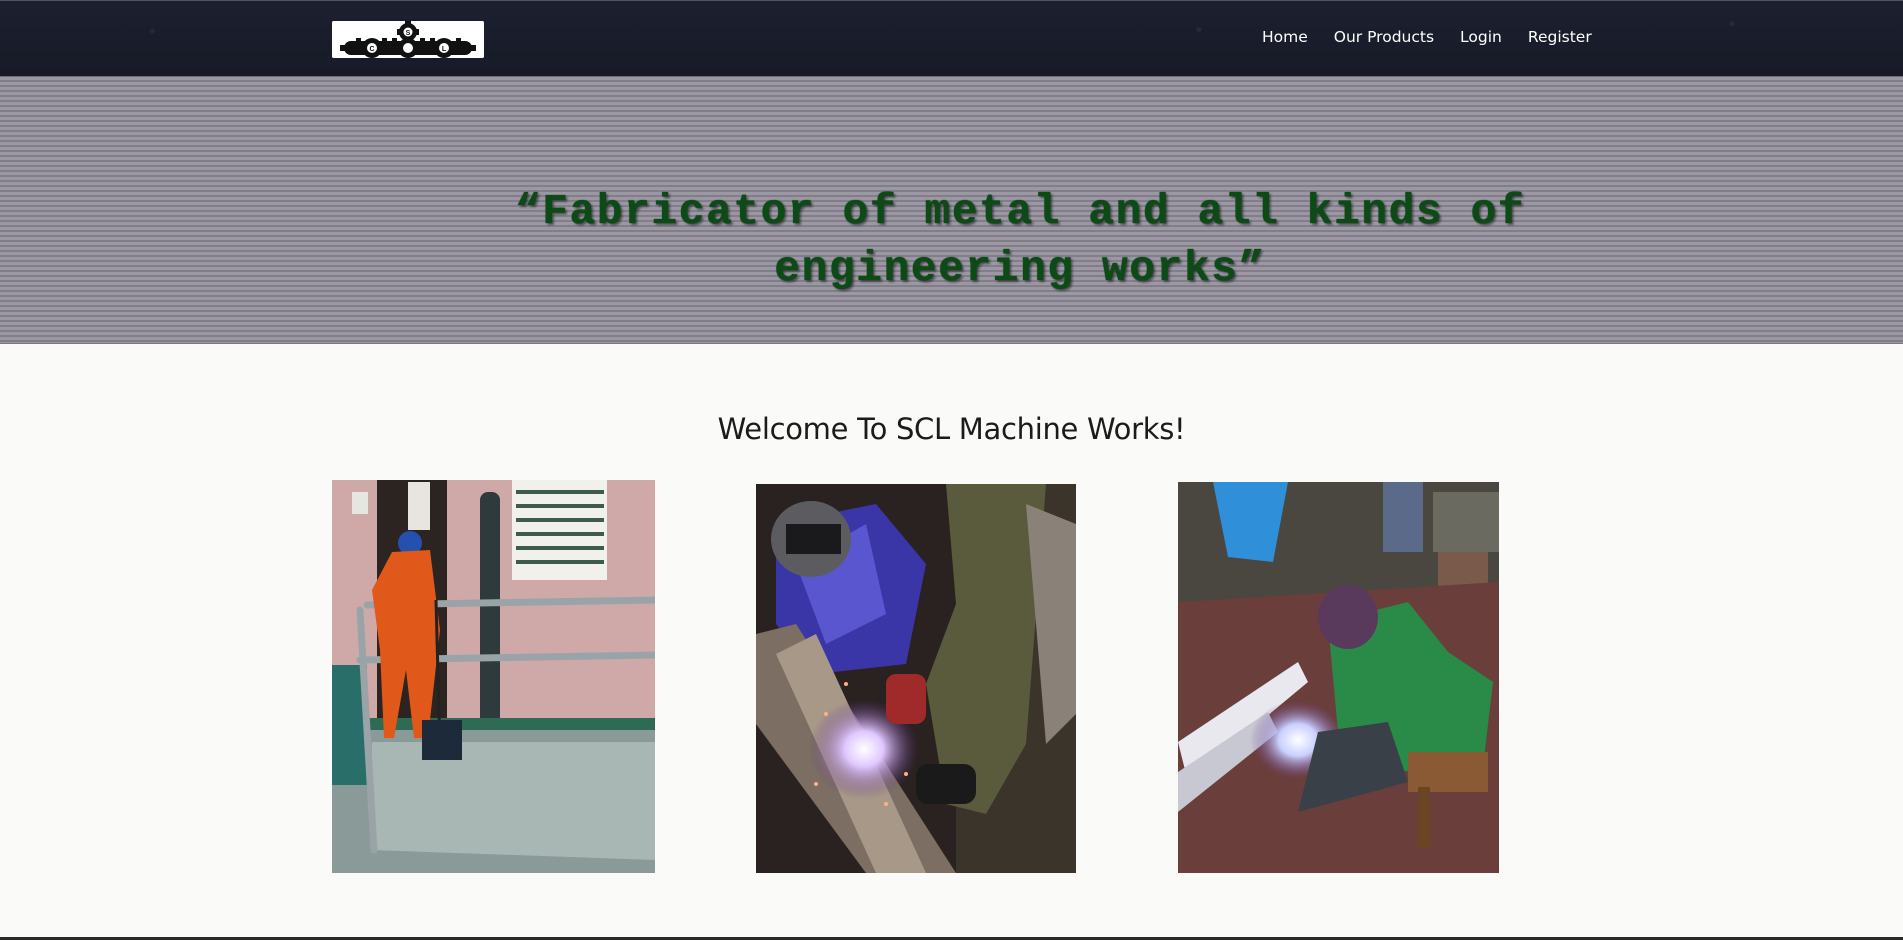  Describe the element at coordinates (951, 38) in the screenshot. I see `top-navbar: S C L Home Our Products Login Register` at that location.